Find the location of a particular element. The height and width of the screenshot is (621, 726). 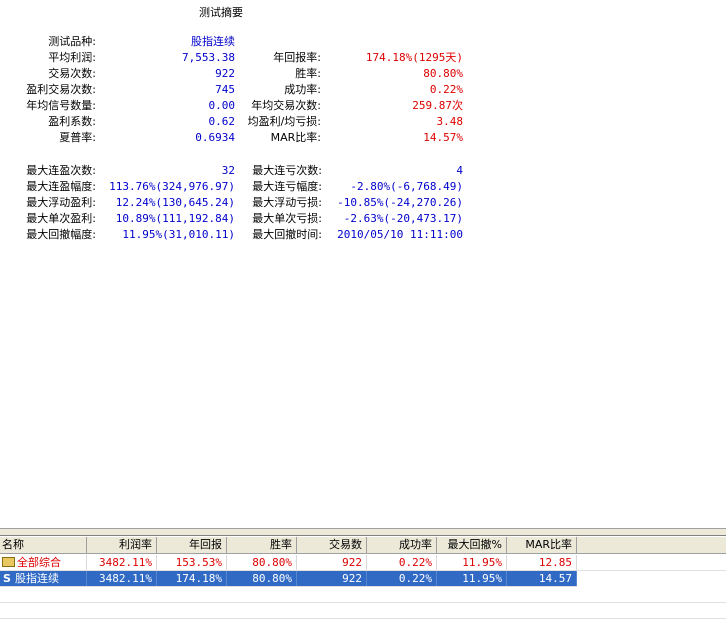

summary-label: 最大回撤幅度: is located at coordinates (61, 234).